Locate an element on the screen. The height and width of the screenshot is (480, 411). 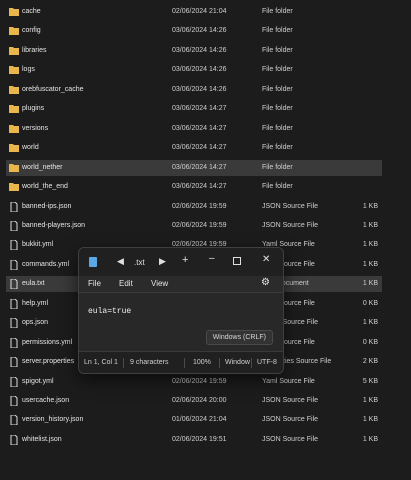
tab-back-arrow-icon: ◀ is located at coordinates (120, 261).